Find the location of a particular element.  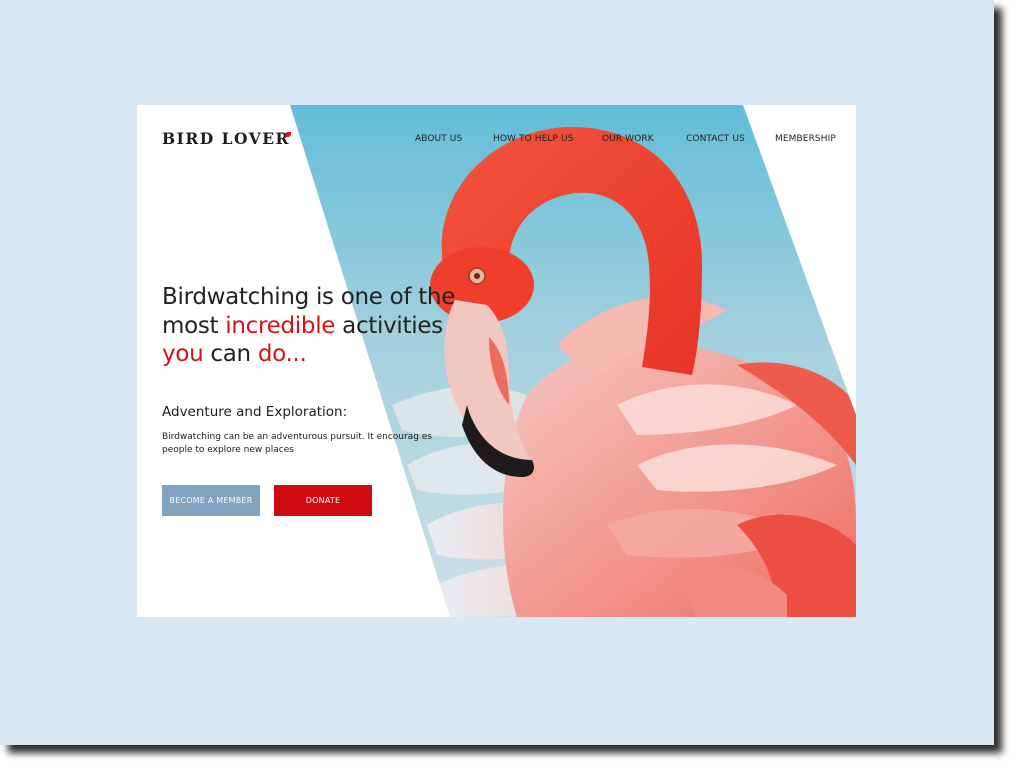

brand-logo: BIRD LOVER is located at coordinates (226, 138).